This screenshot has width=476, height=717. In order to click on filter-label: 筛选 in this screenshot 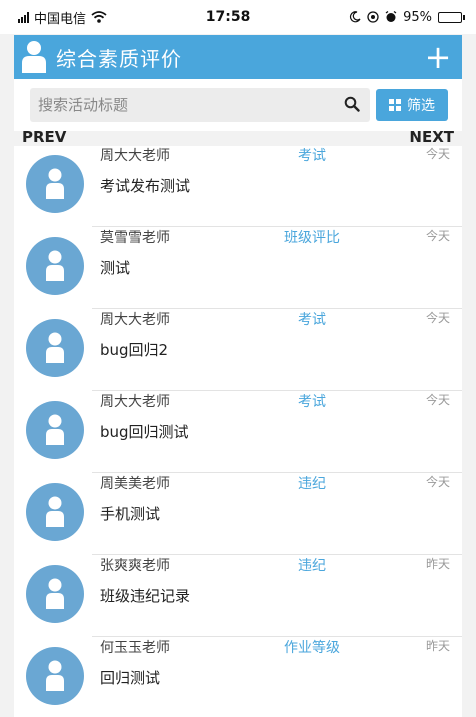, I will do `click(421, 106)`.